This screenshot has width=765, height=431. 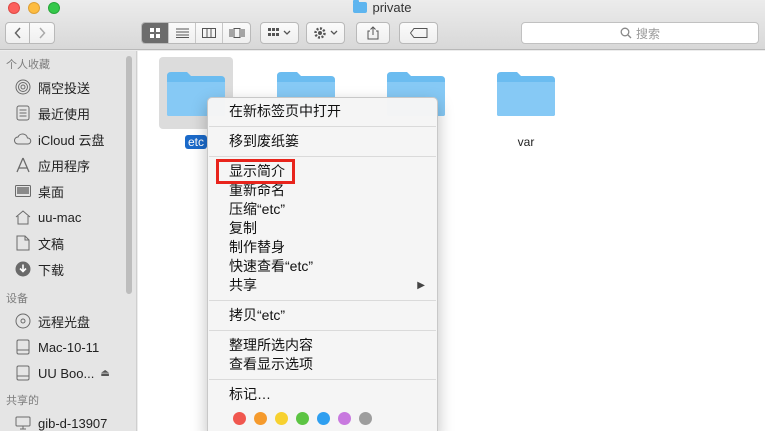 What do you see at coordinates (129, 175) in the screenshot?
I see `sidebar-scrollbar` at bounding box center [129, 175].